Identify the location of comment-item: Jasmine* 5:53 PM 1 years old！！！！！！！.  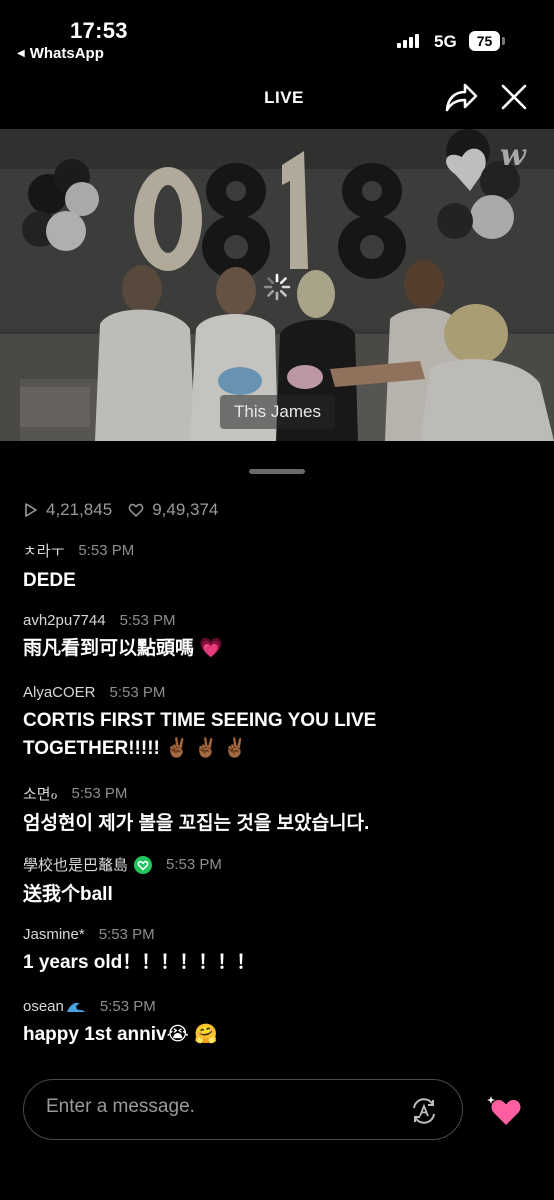
(283, 951).